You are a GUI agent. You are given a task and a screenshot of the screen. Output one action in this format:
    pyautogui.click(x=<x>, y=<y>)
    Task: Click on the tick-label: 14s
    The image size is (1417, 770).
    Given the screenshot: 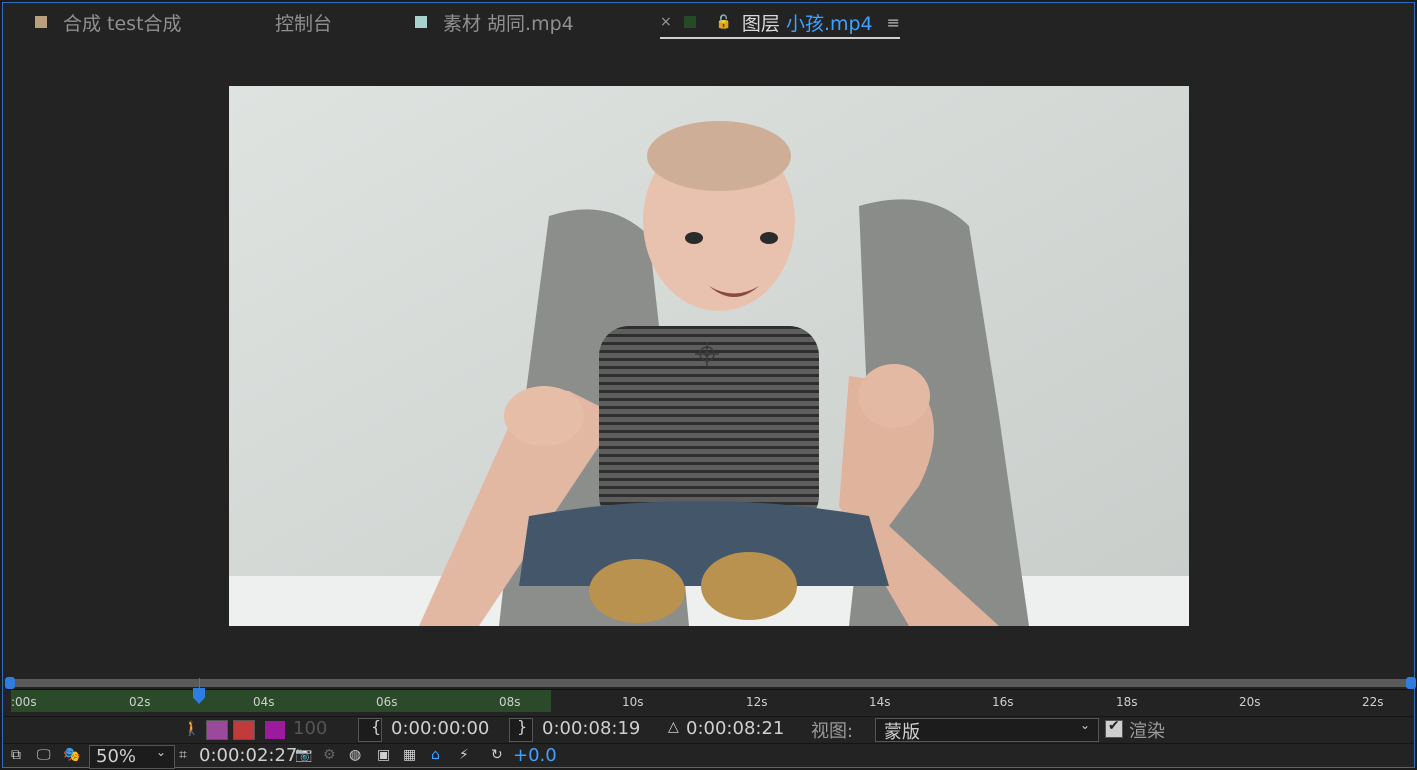 What is the action you would take?
    pyautogui.click(x=880, y=702)
    